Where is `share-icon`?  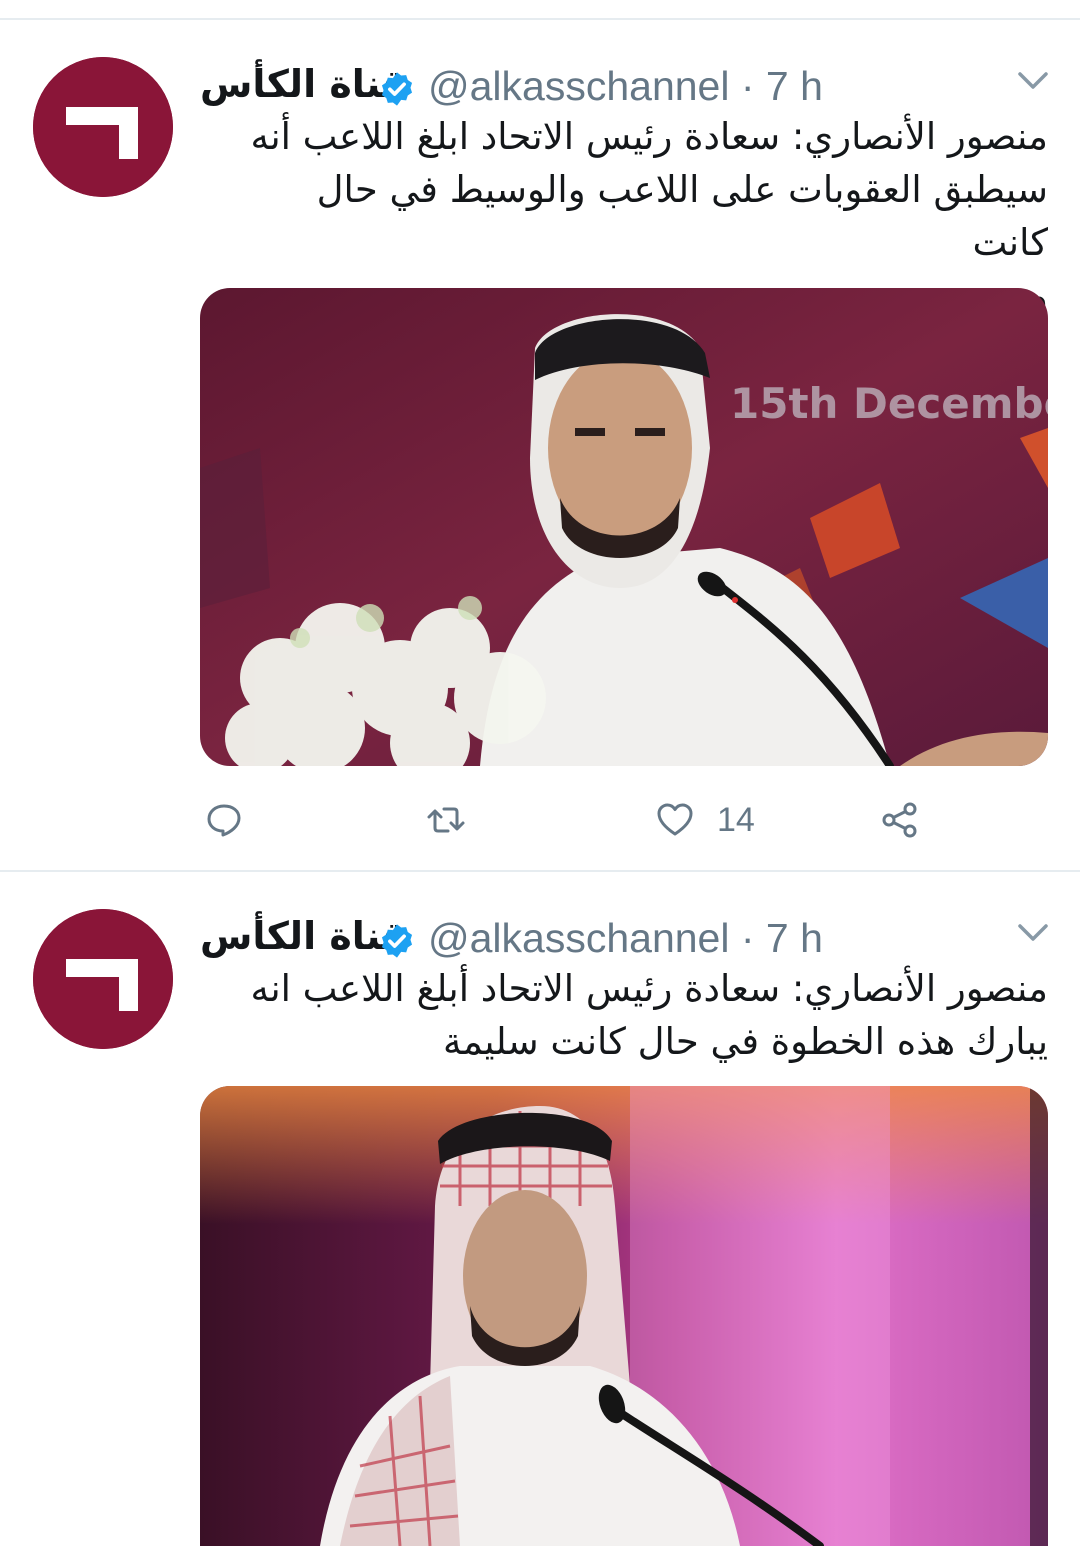 share-icon is located at coordinates (899, 820).